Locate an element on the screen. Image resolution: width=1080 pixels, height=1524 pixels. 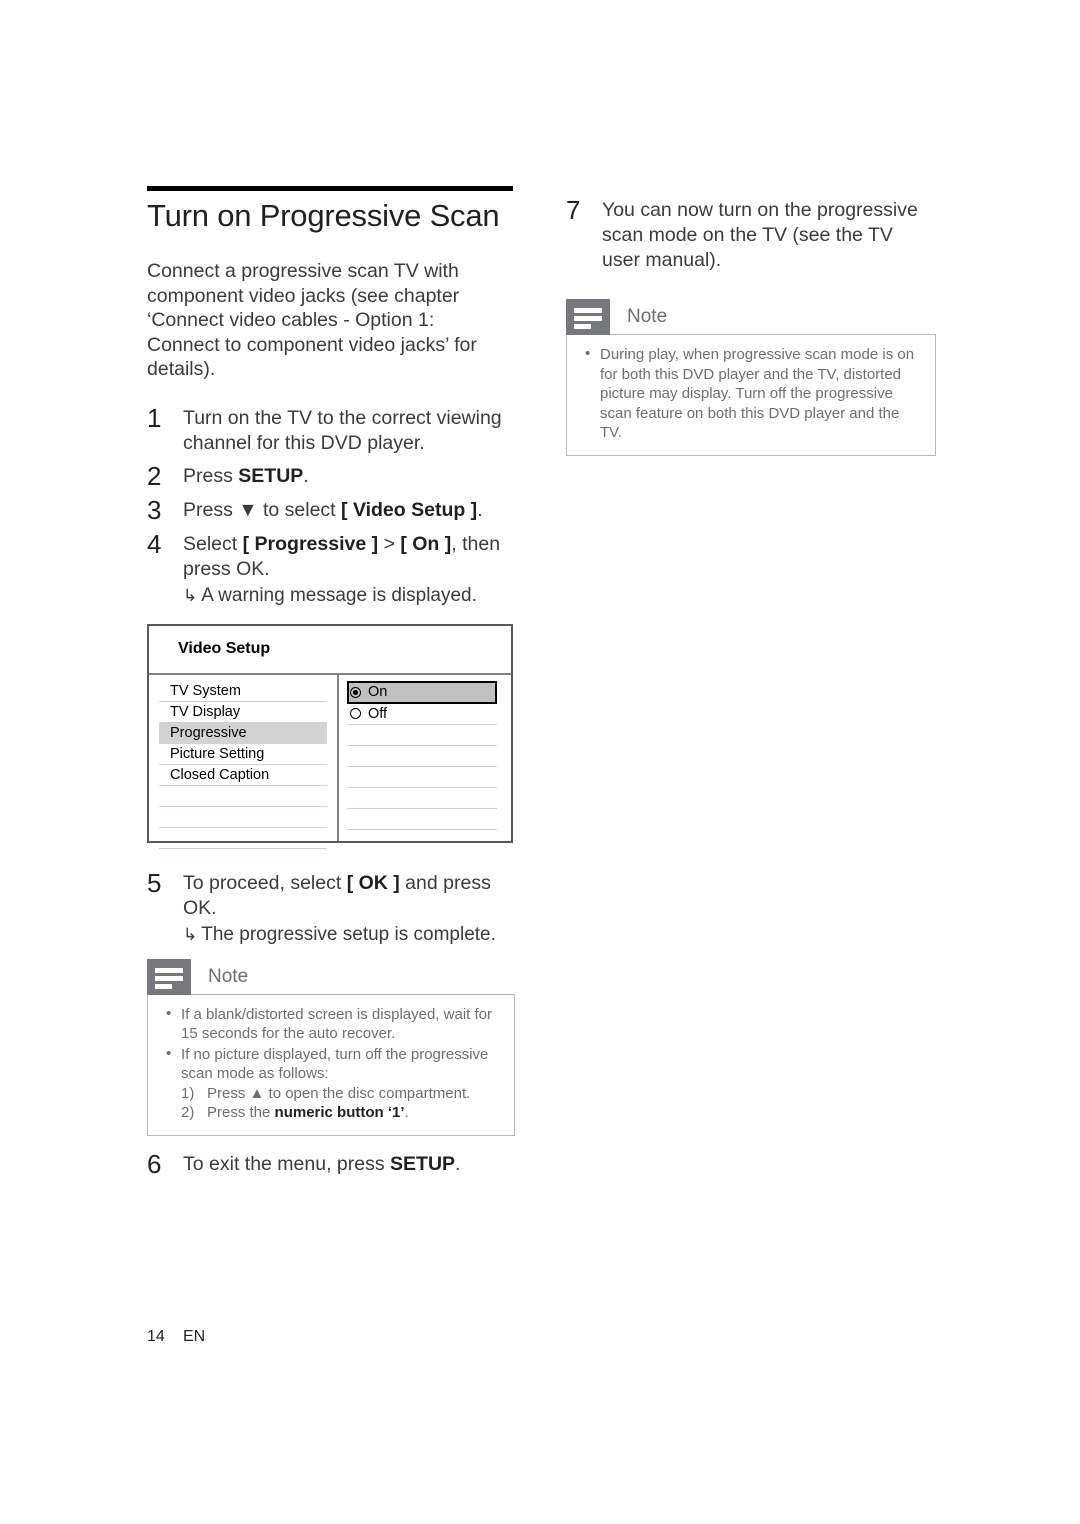
step-3-text: Press ▼ to select [ Video Setup ]. is located at coordinates (349, 509).